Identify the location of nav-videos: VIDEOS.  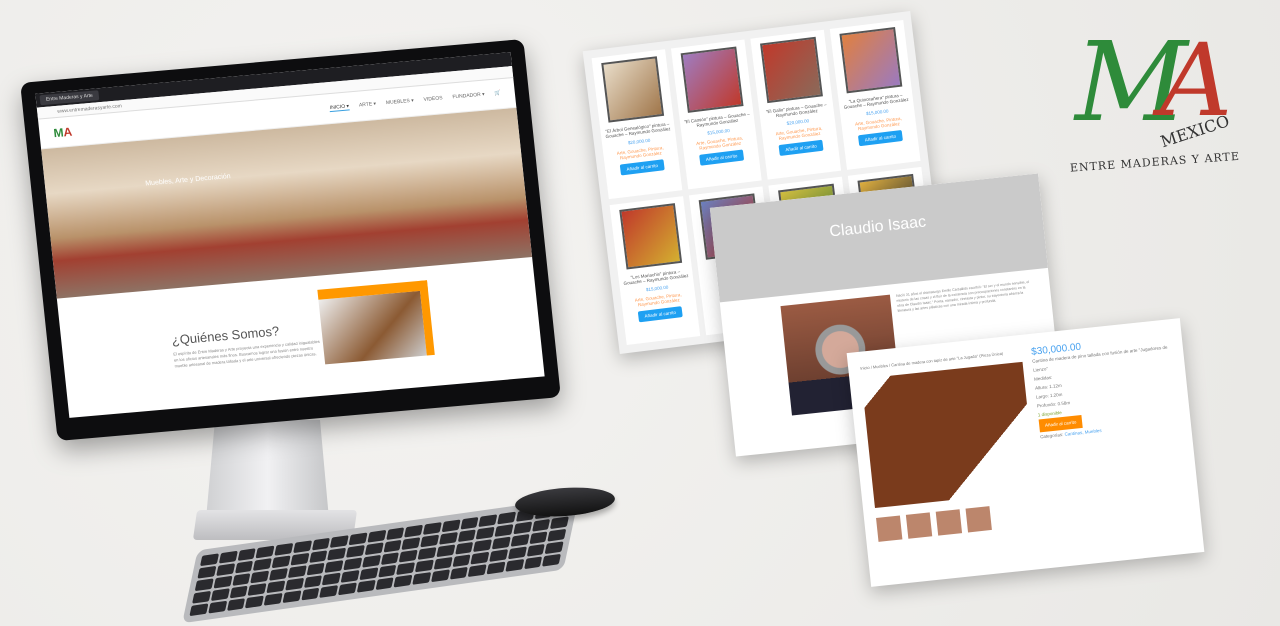
(433, 99).